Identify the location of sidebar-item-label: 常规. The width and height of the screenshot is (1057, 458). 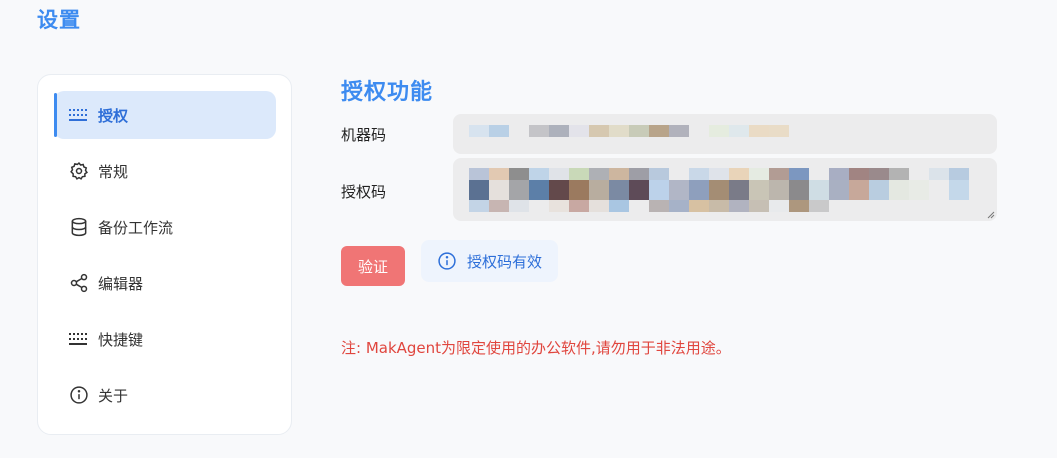
(113, 171).